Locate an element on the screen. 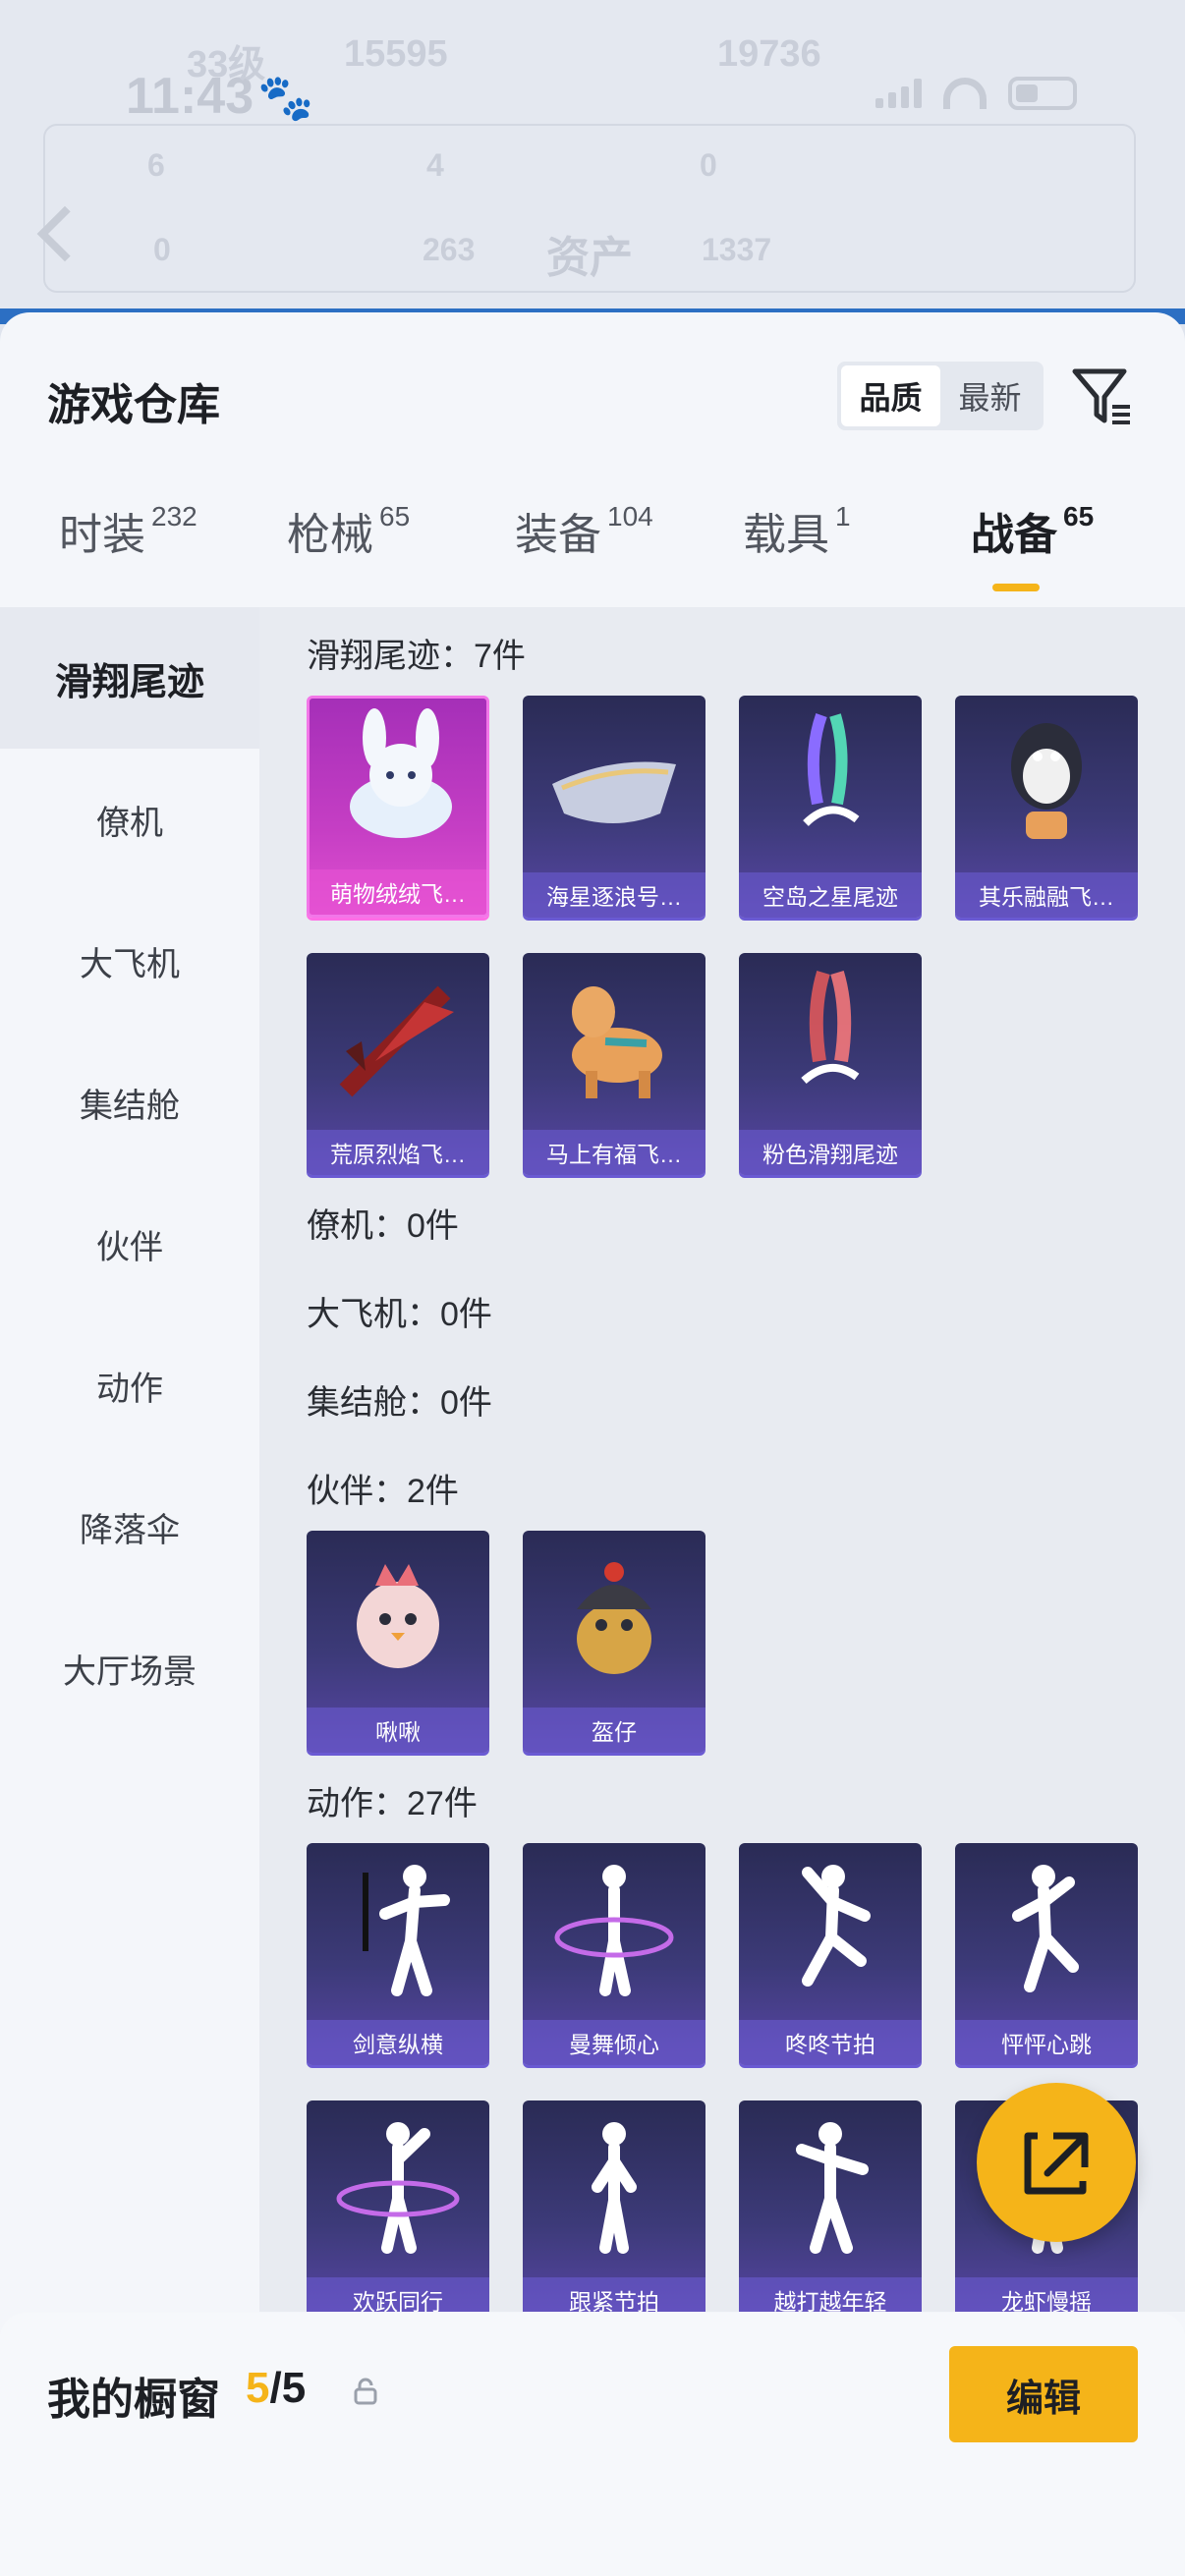  bg-page-title: 资产 is located at coordinates (590, 258).